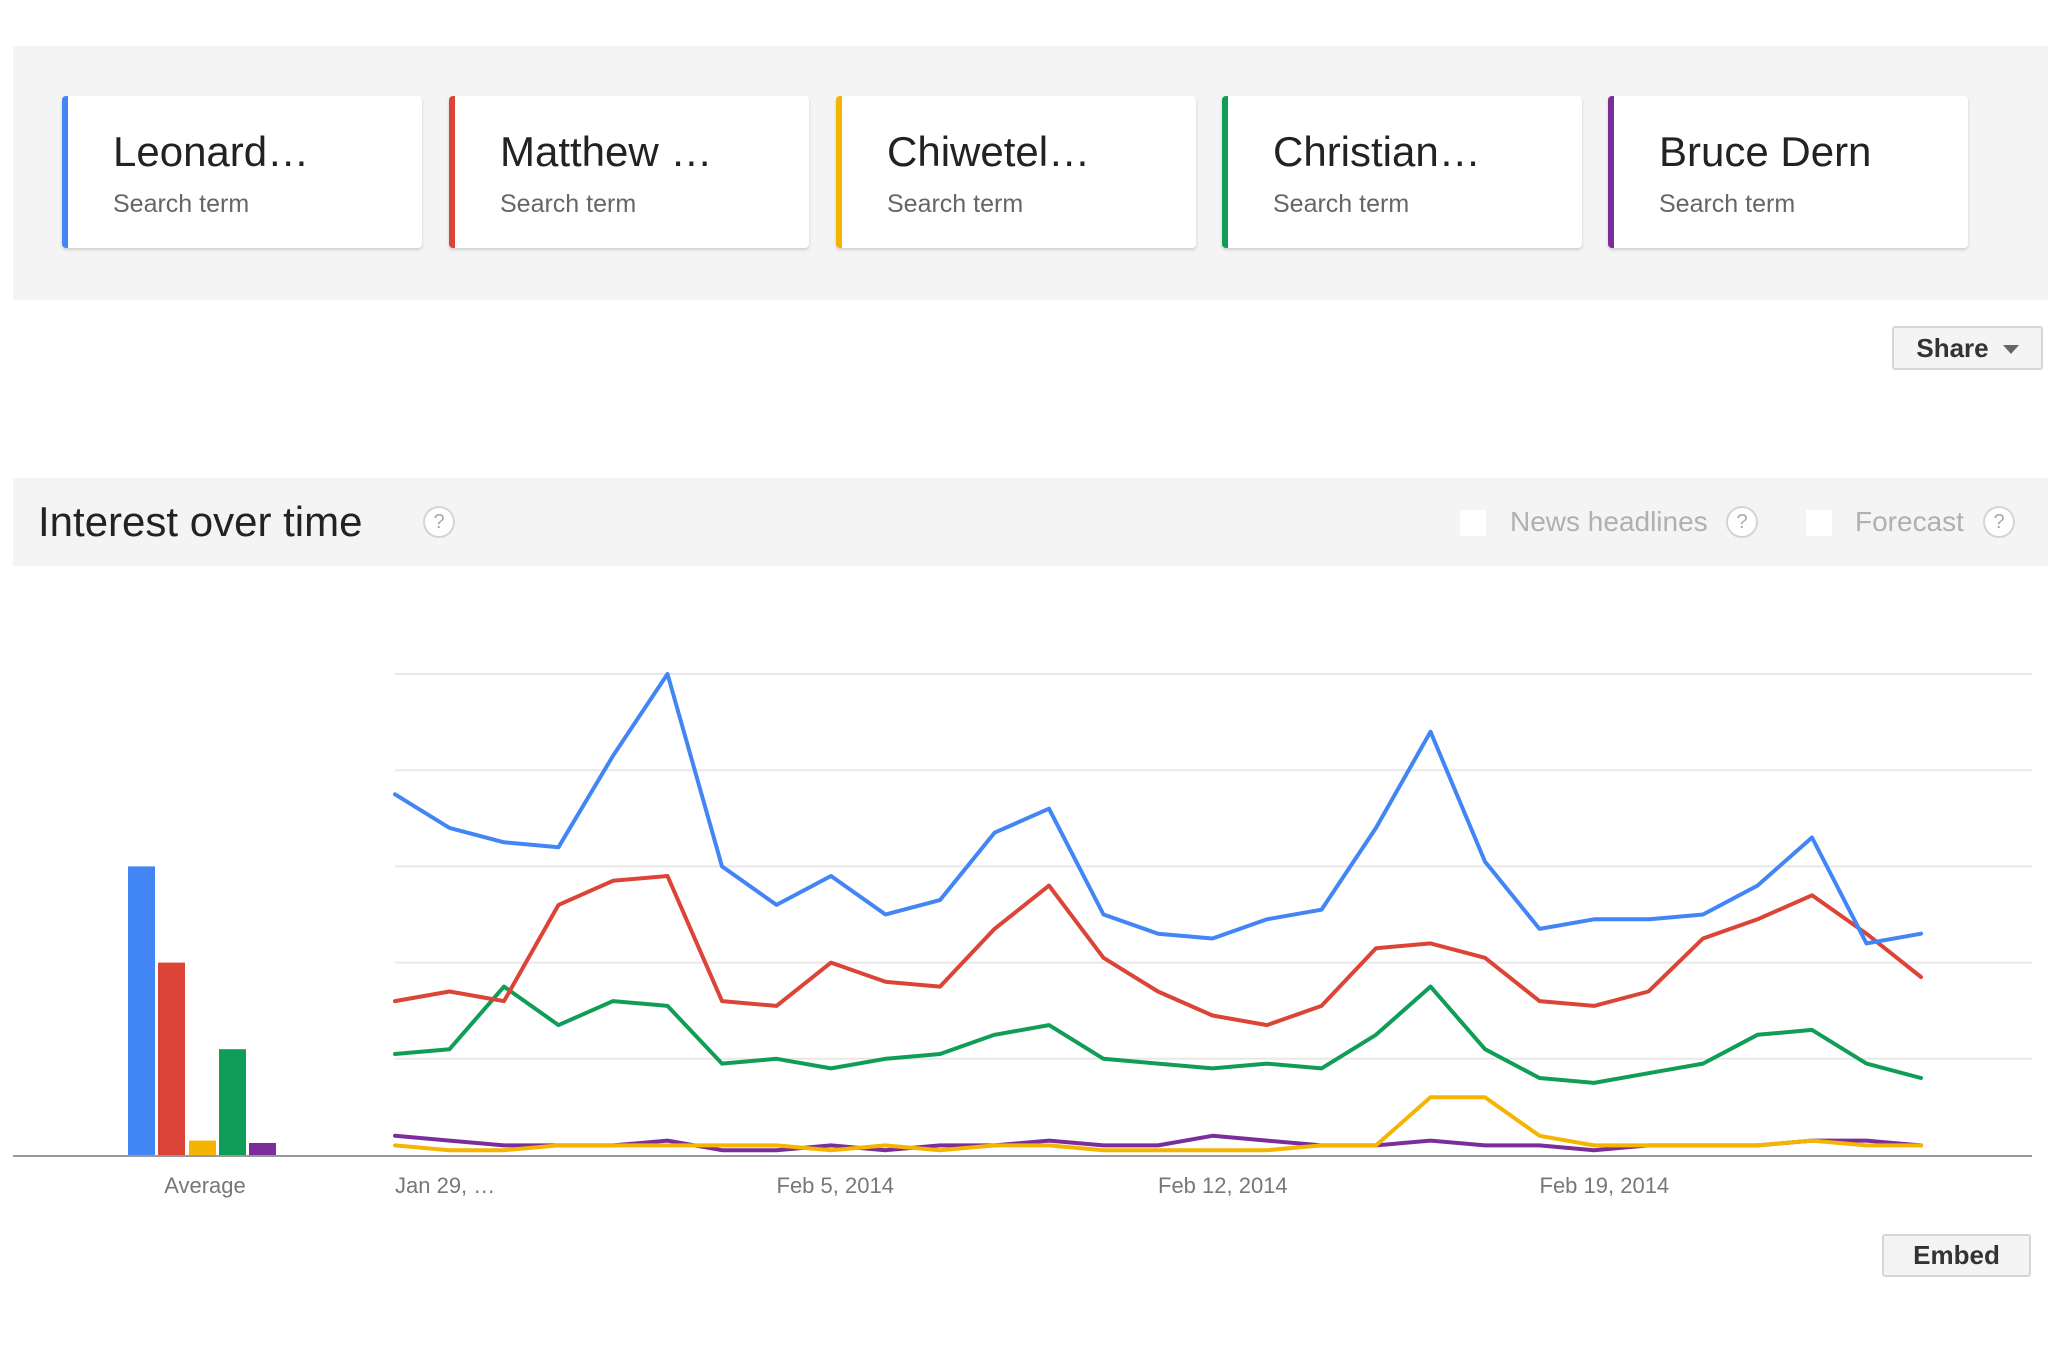  I want to click on news-headlines-checkbox, so click(1473, 523).